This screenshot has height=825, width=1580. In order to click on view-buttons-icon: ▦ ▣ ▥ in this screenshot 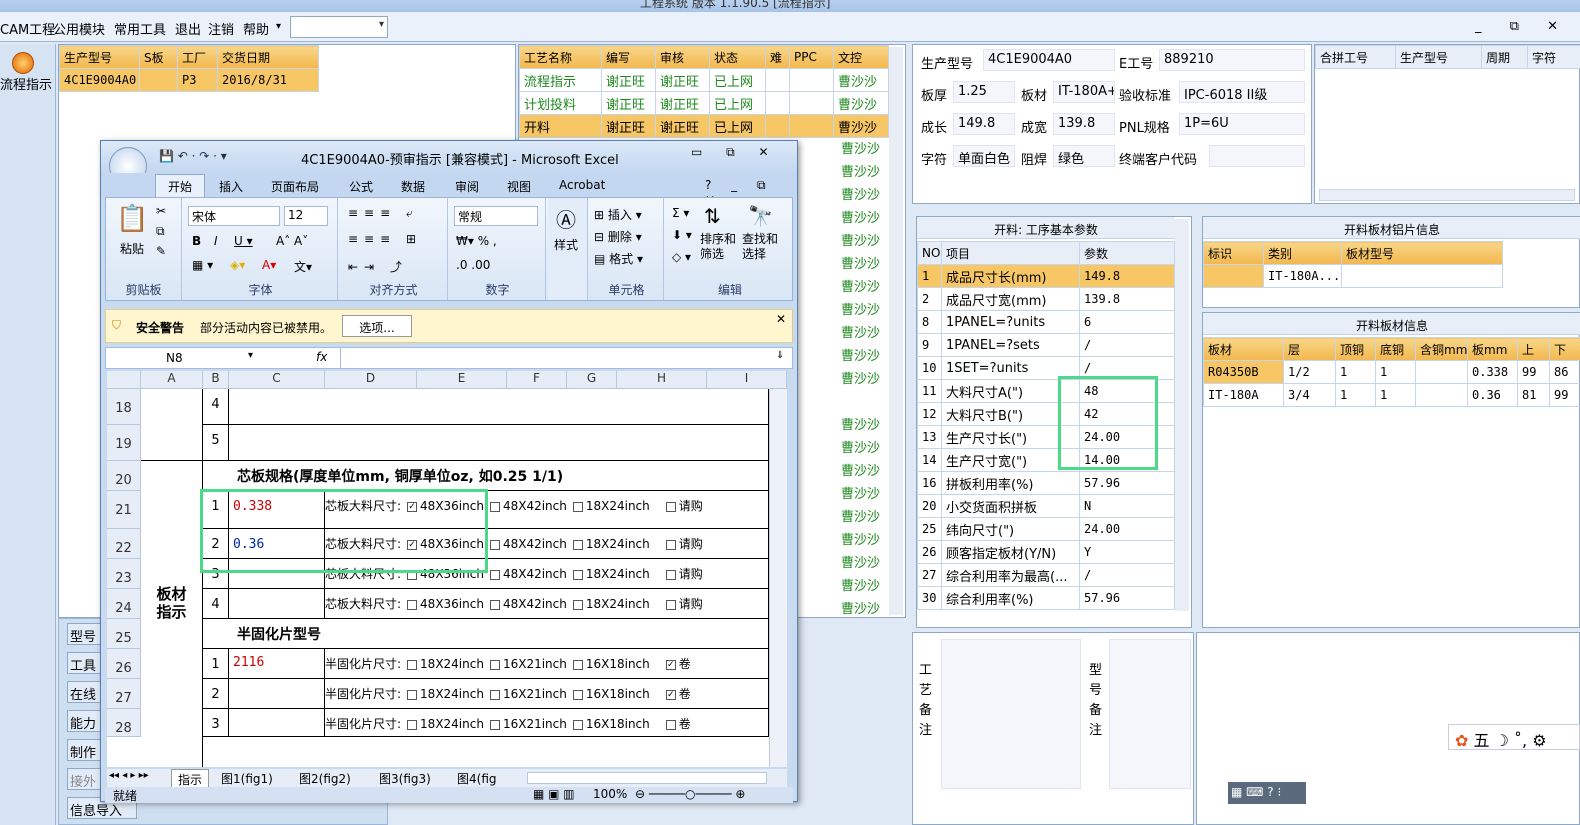, I will do `click(554, 794)`.